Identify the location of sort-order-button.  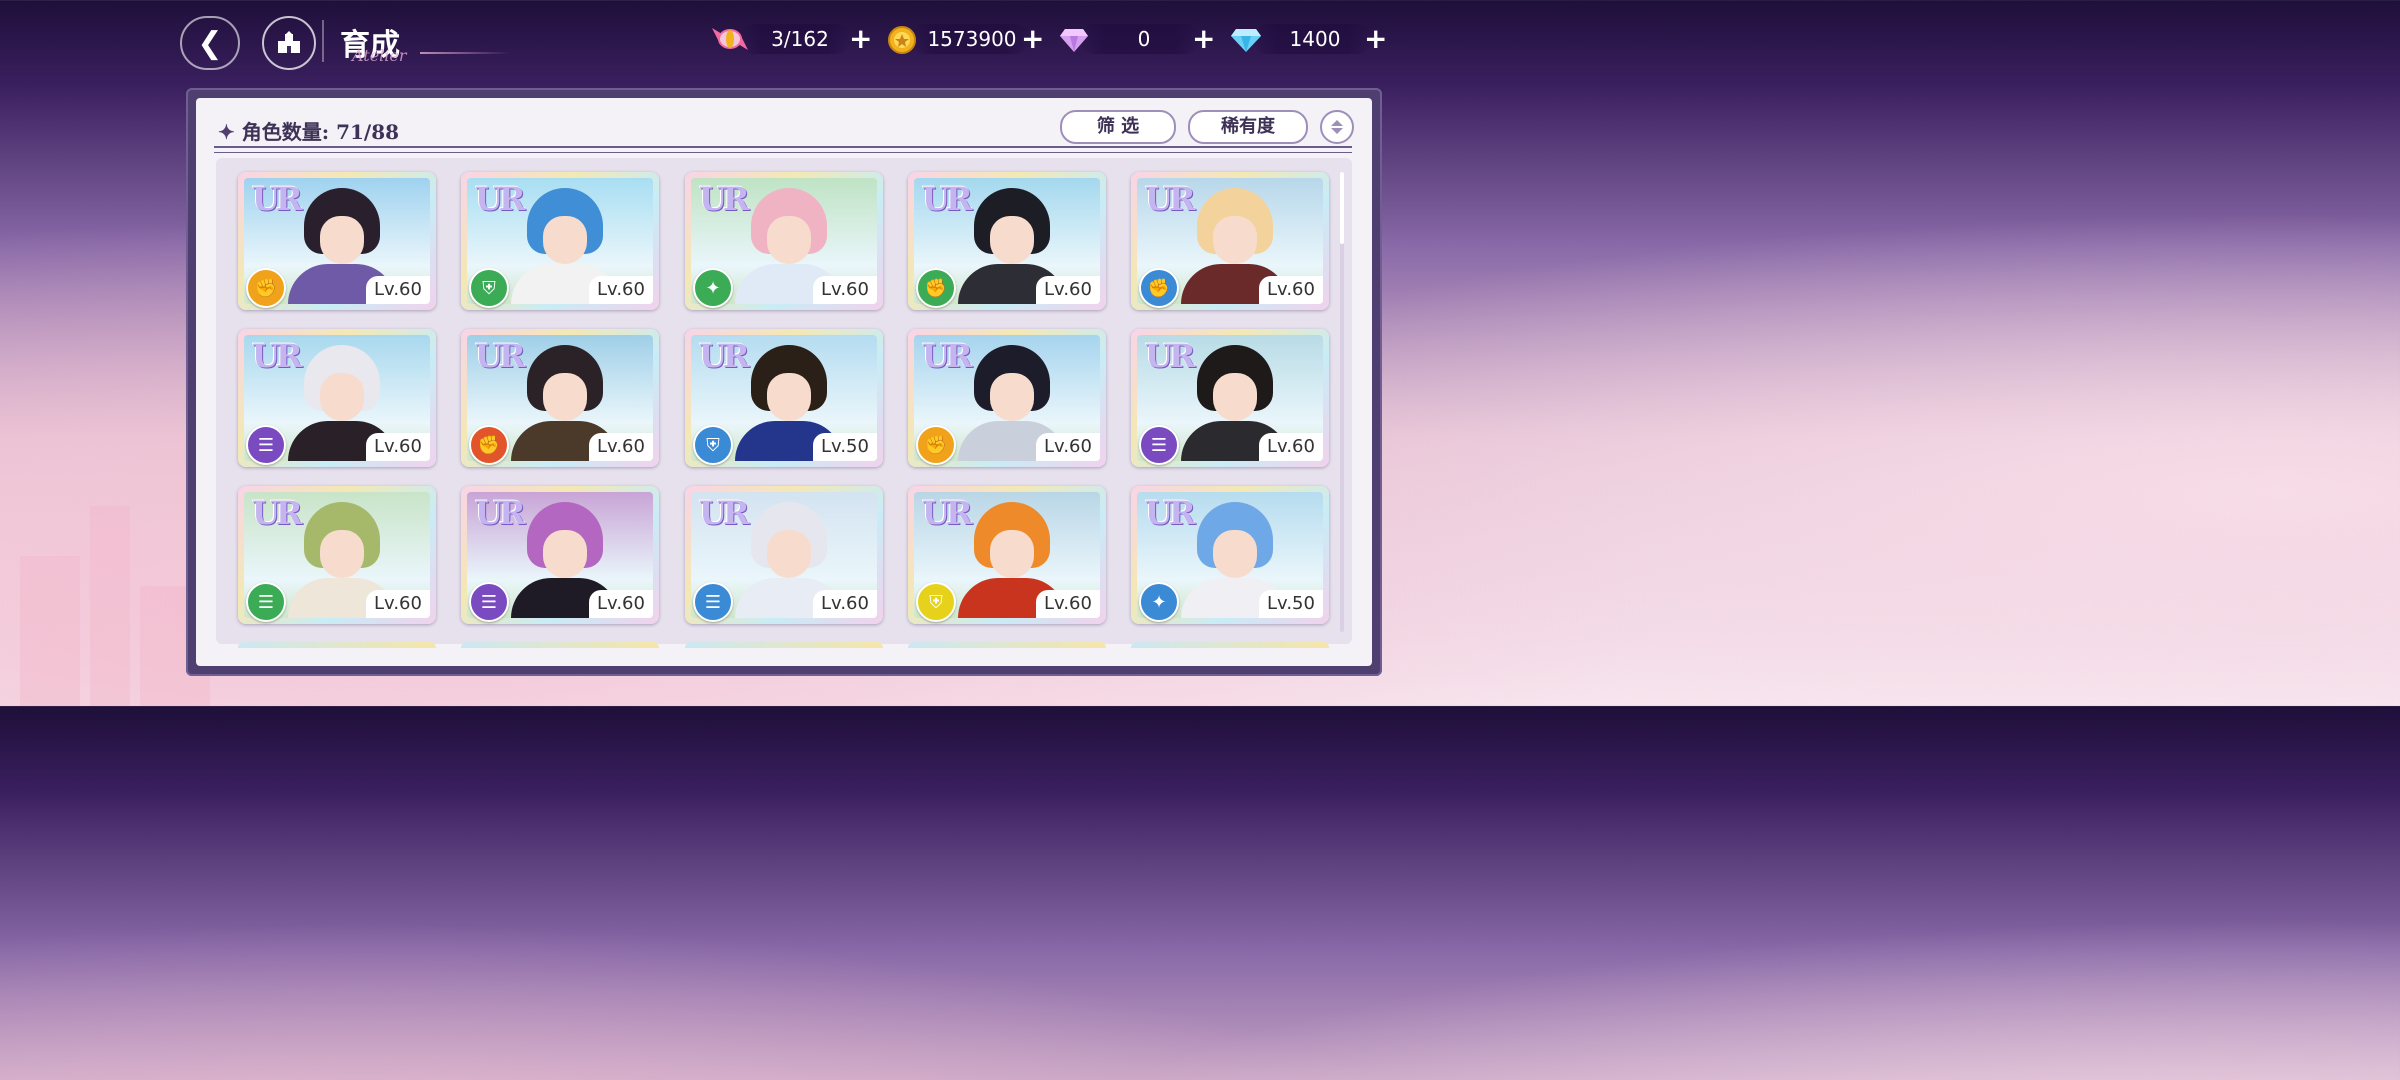
(1337, 127).